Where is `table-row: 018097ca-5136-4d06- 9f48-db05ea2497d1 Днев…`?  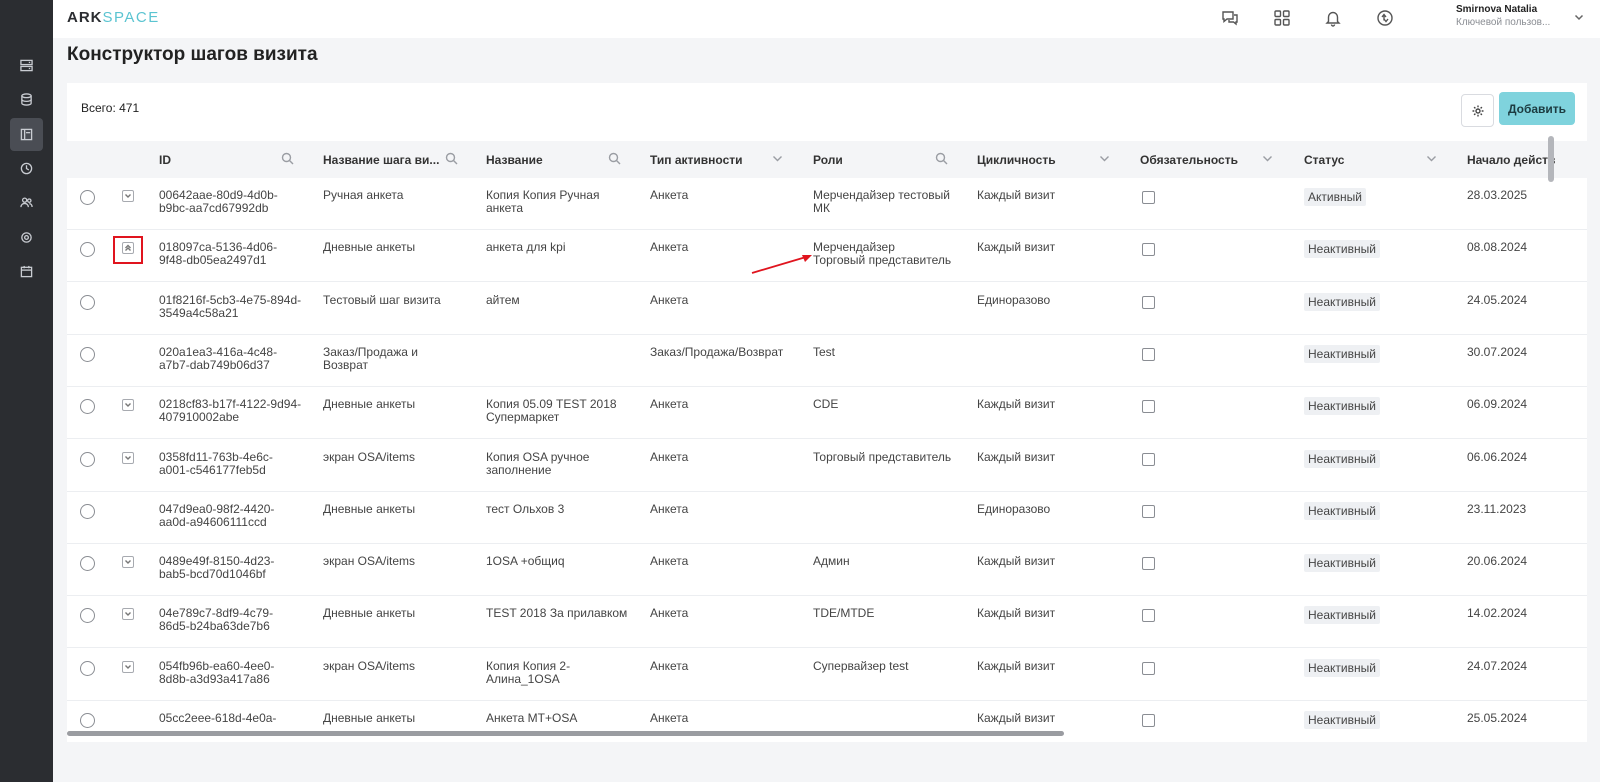
table-row: 018097ca-5136-4d06- 9f48-db05ea2497d1 Днев… is located at coordinates (827, 256).